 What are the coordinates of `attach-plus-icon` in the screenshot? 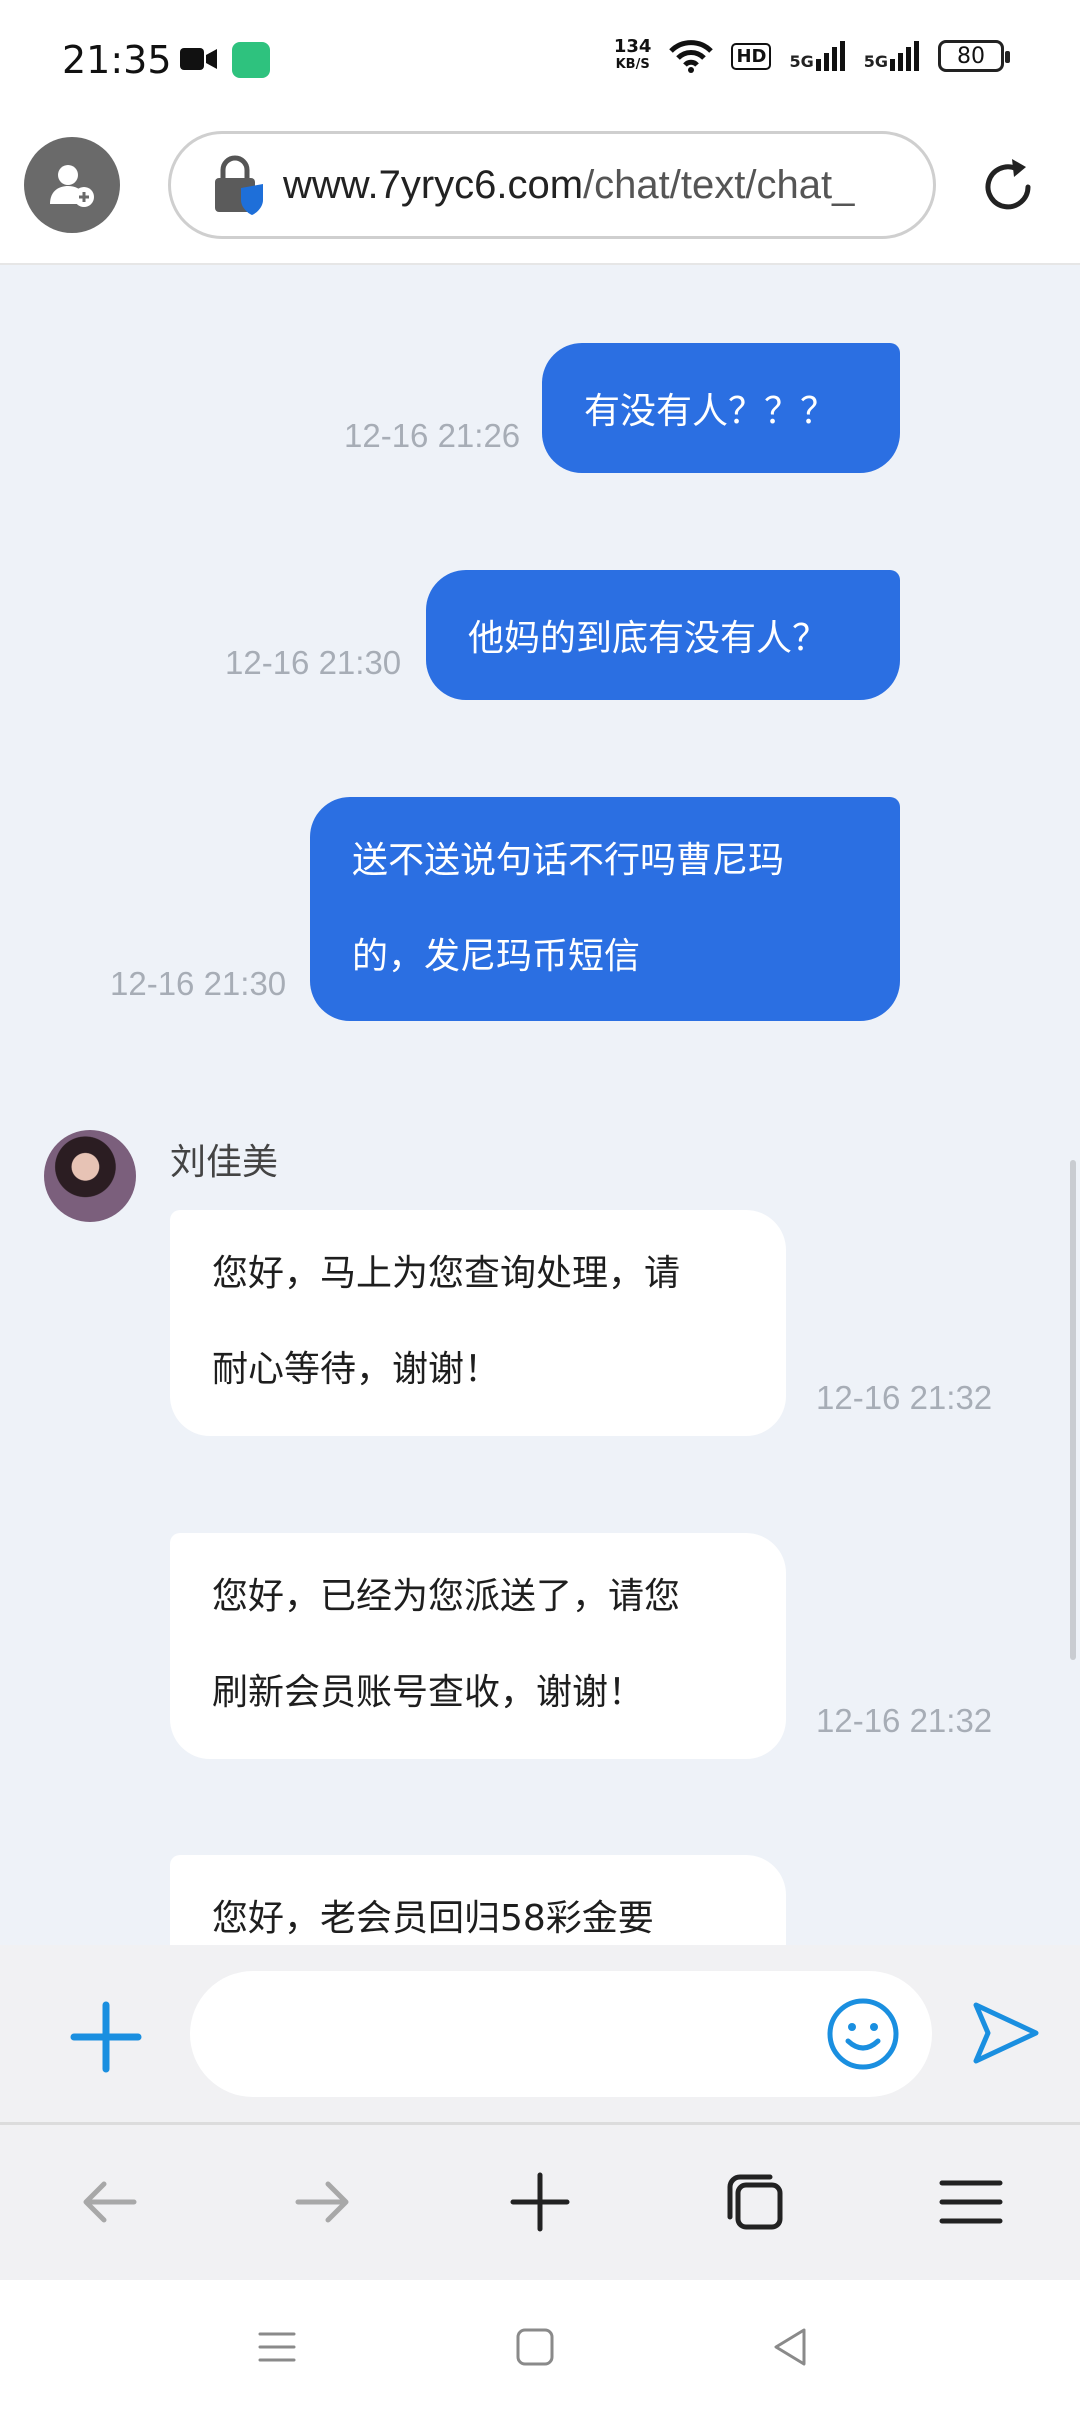 It's located at (106, 2037).